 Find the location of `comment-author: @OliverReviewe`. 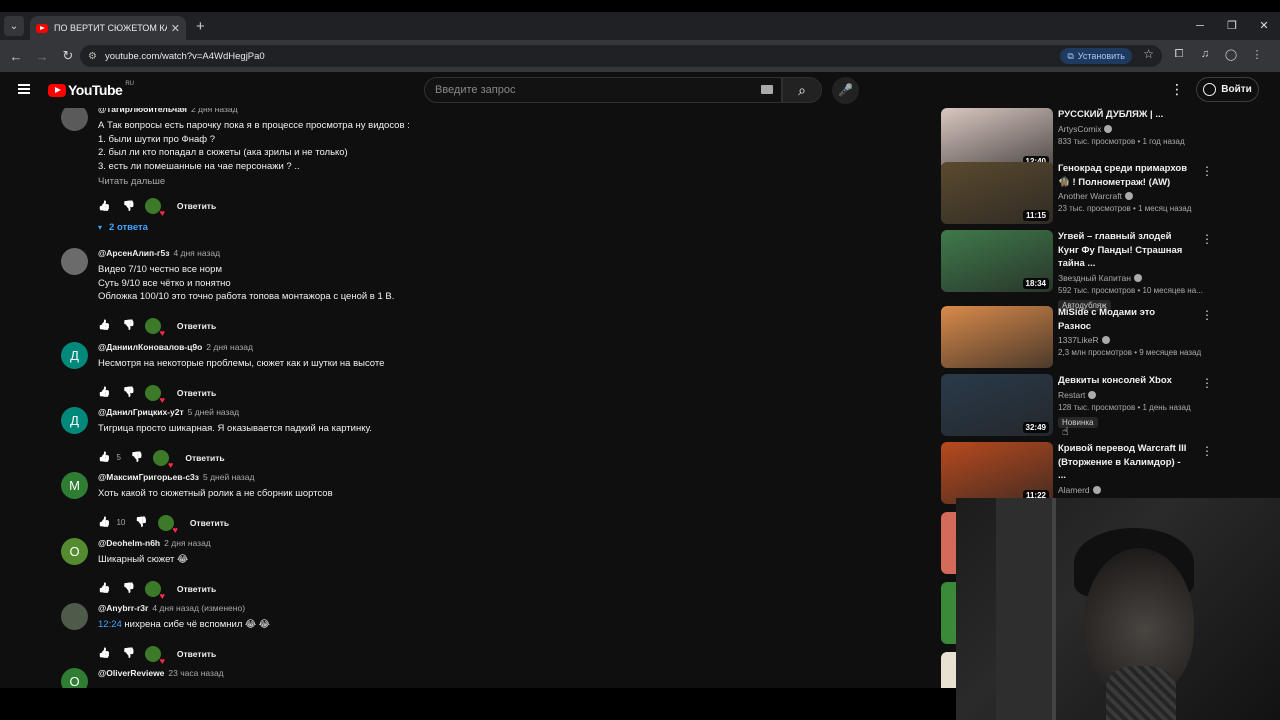

comment-author: @OliverReviewe is located at coordinates (131, 673).